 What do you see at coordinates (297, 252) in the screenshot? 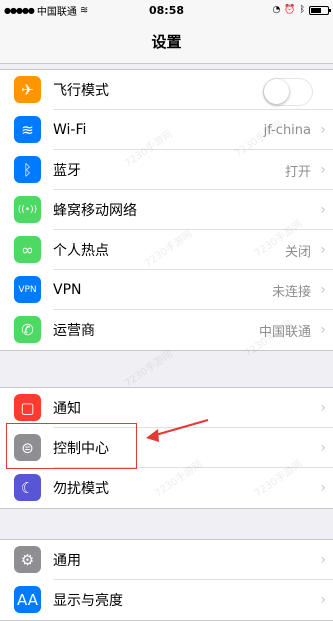
I see `row-value: 关闭` at bounding box center [297, 252].